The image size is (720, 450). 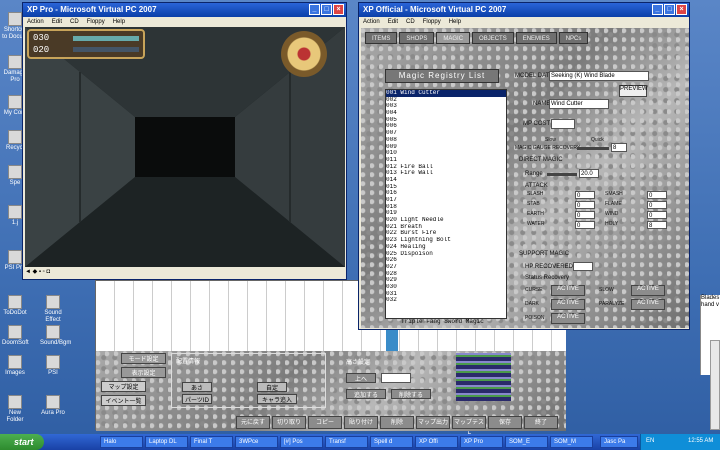 What do you see at coordinates (633, 91) in the screenshot?
I see `preview-button: PREVIEW` at bounding box center [633, 91].